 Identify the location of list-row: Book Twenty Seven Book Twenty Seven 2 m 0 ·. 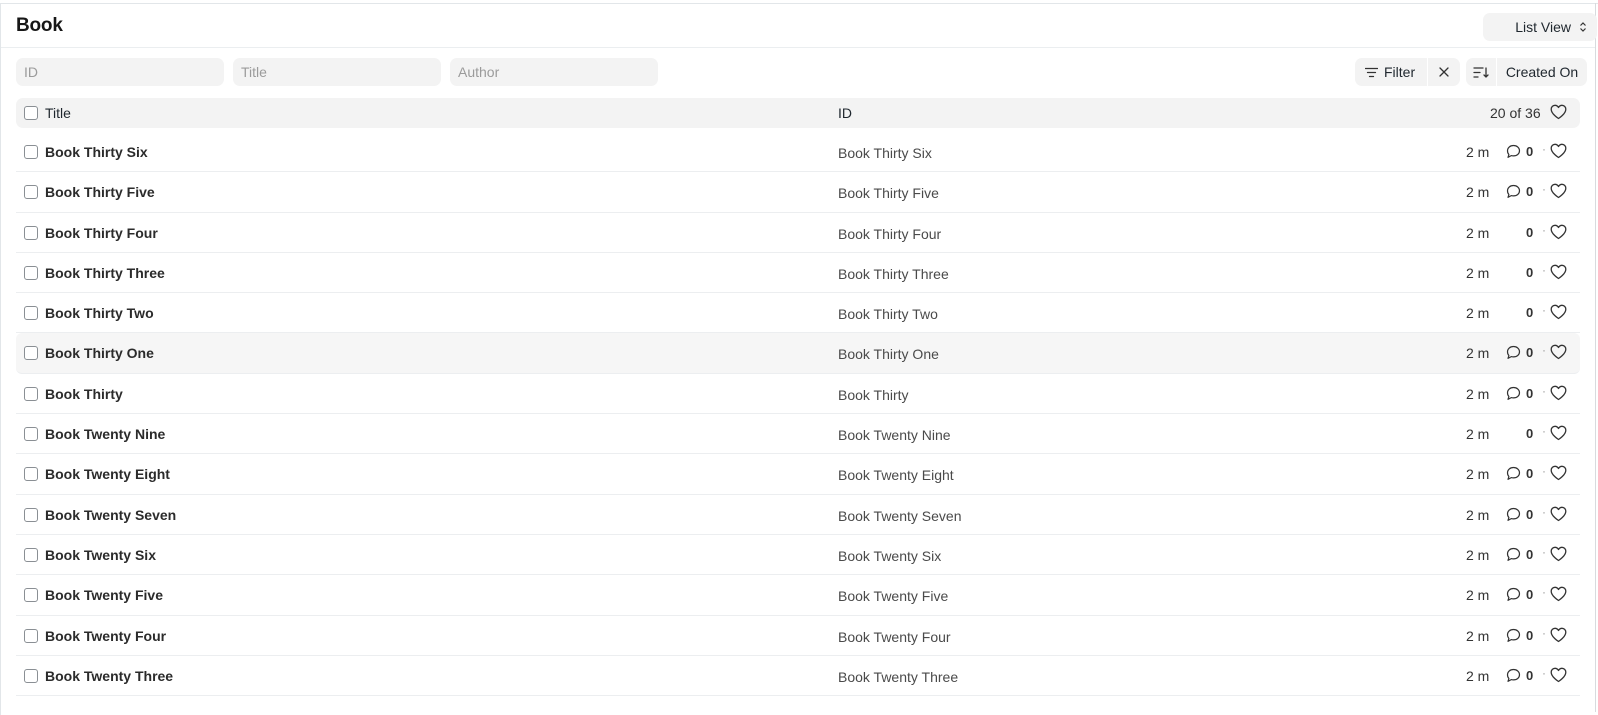
(798, 515).